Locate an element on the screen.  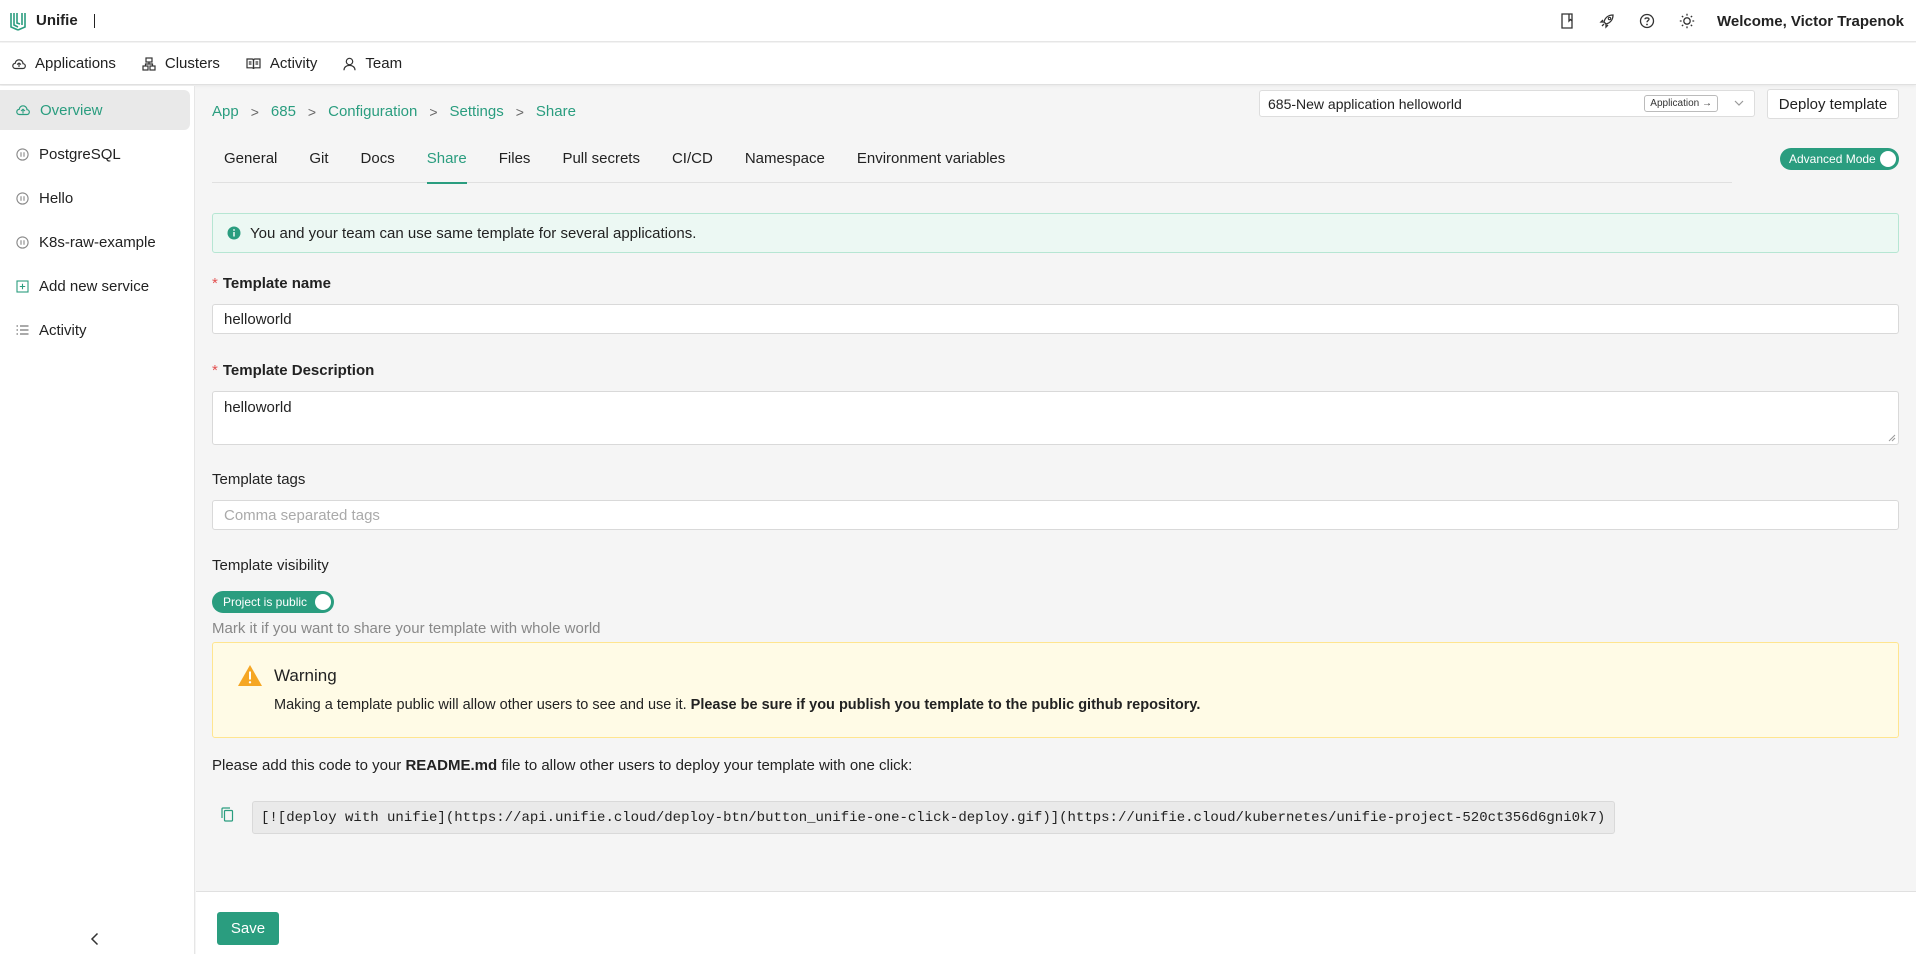
sidebar-item-label: Overview is located at coordinates (71, 110).